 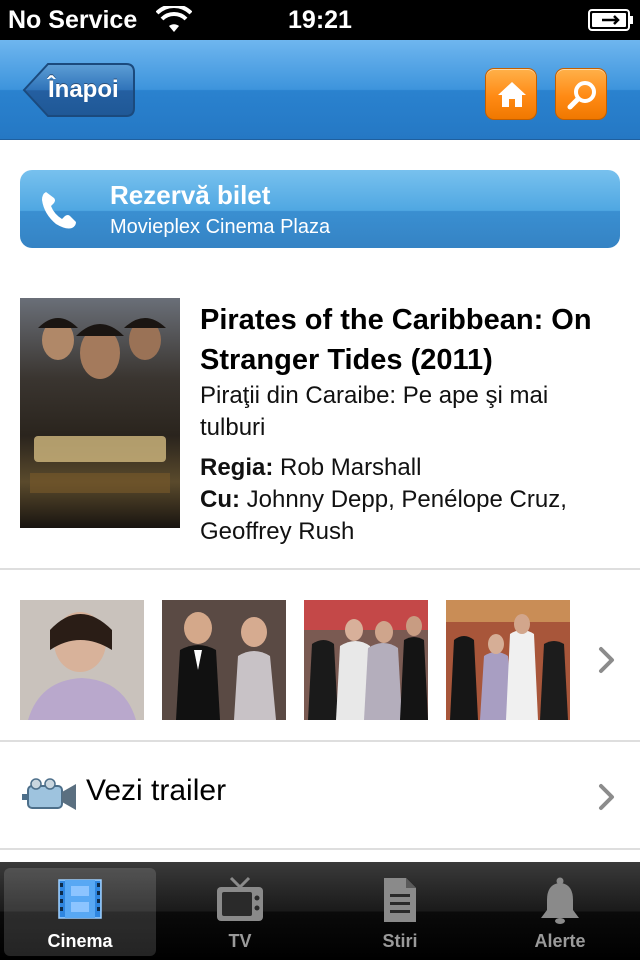 What do you see at coordinates (560, 900) in the screenshot?
I see `bell-icon` at bounding box center [560, 900].